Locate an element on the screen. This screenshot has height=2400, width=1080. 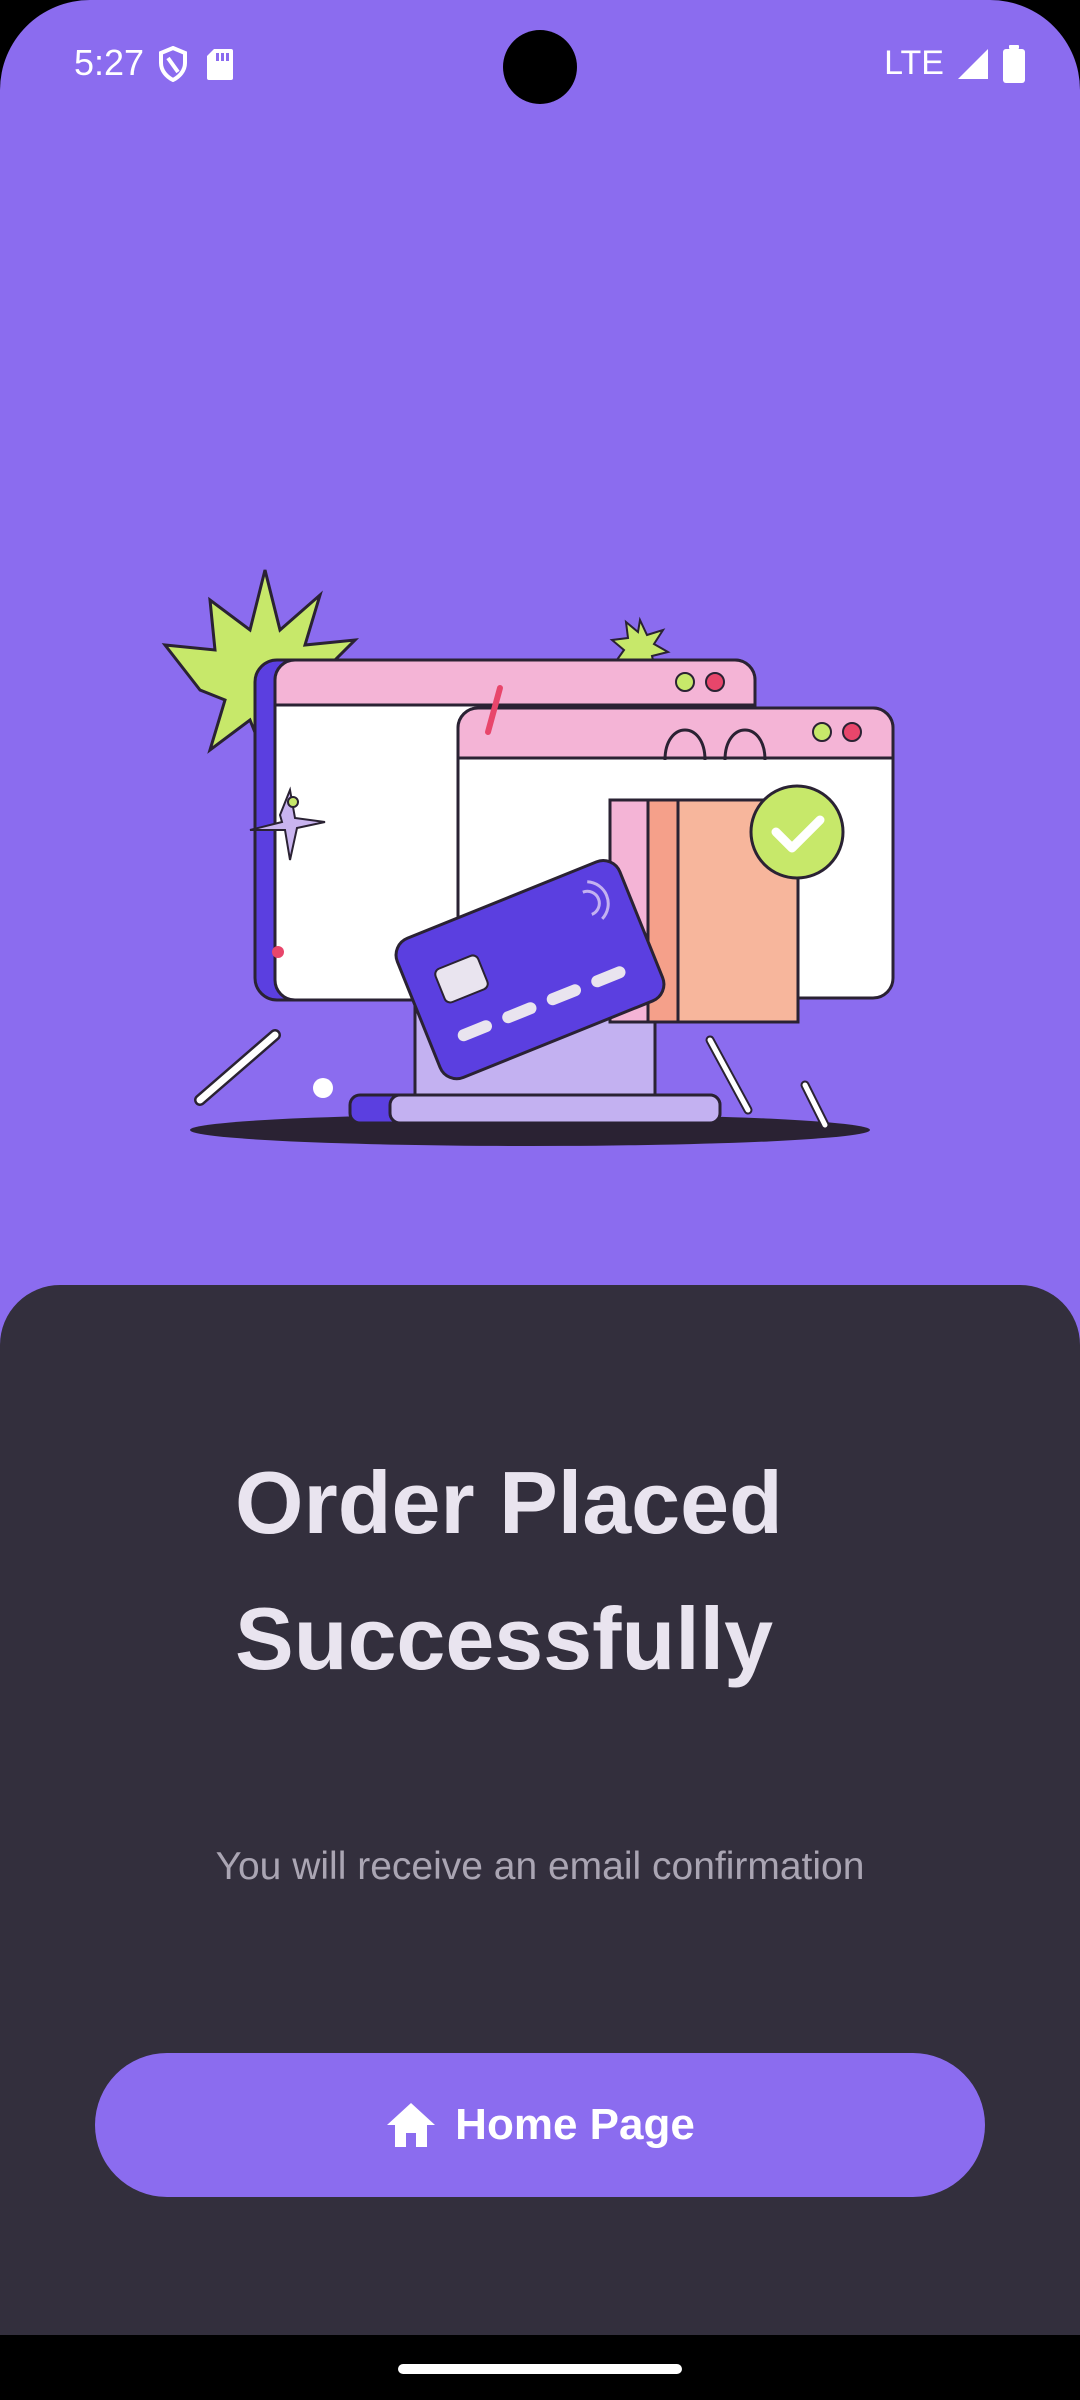
status-time: 5:27 is located at coordinates (109, 62).